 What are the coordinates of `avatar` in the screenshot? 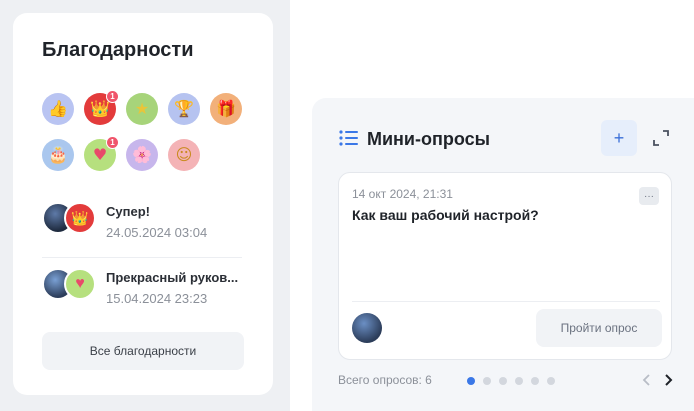 It's located at (367, 328).